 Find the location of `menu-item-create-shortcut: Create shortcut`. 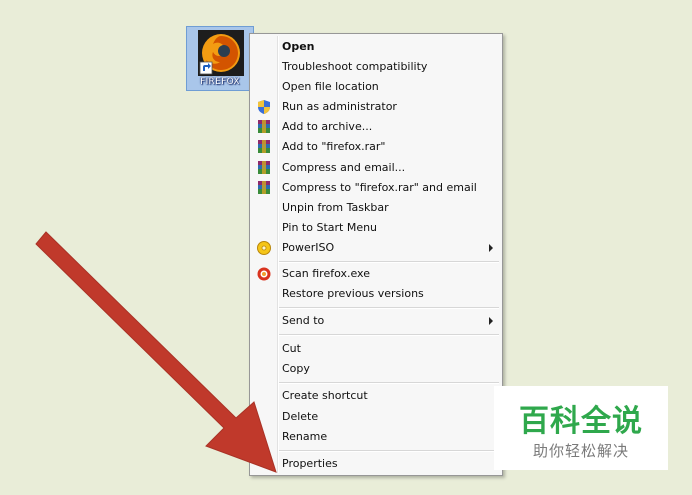

menu-item-create-shortcut: Create shortcut is located at coordinates (376, 396).